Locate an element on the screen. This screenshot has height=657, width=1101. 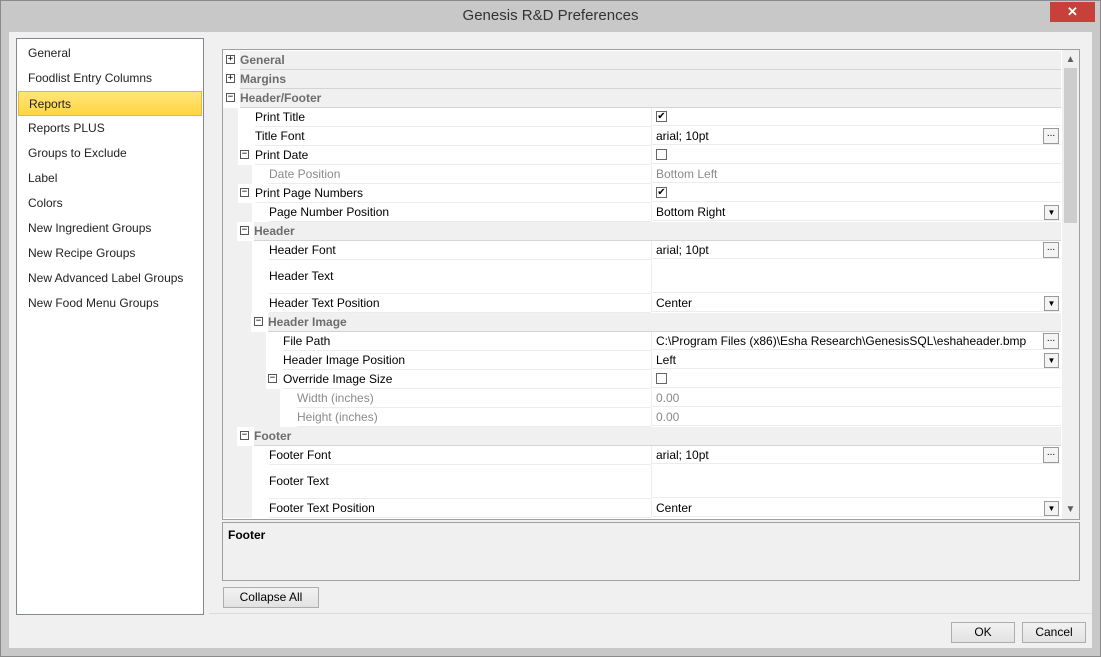
category-general: + General is located at coordinates (642, 60).